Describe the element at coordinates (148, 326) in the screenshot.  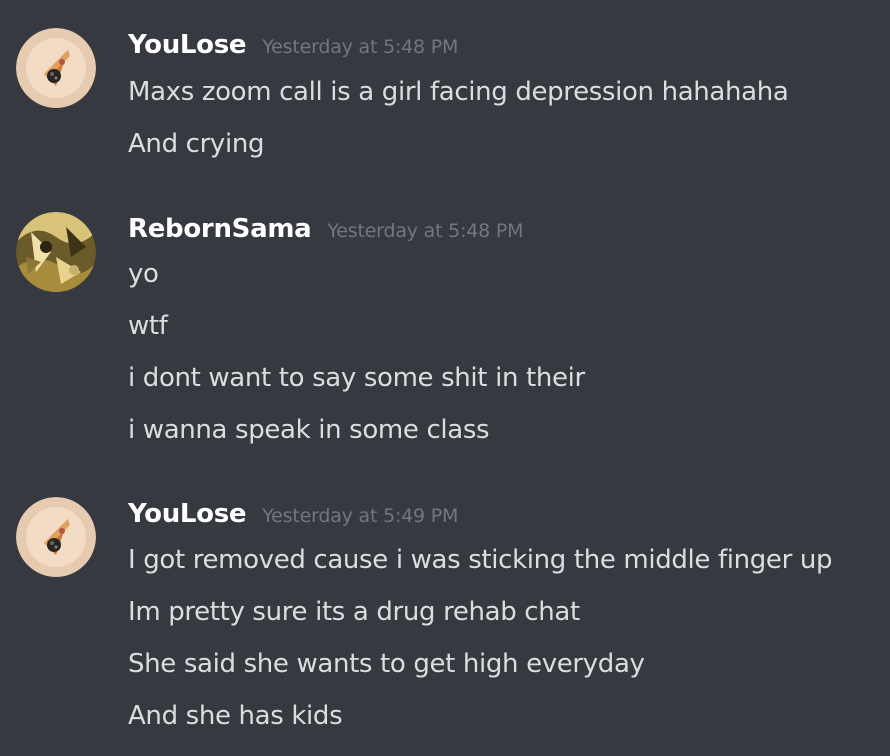
I see `message-text: wtf` at that location.